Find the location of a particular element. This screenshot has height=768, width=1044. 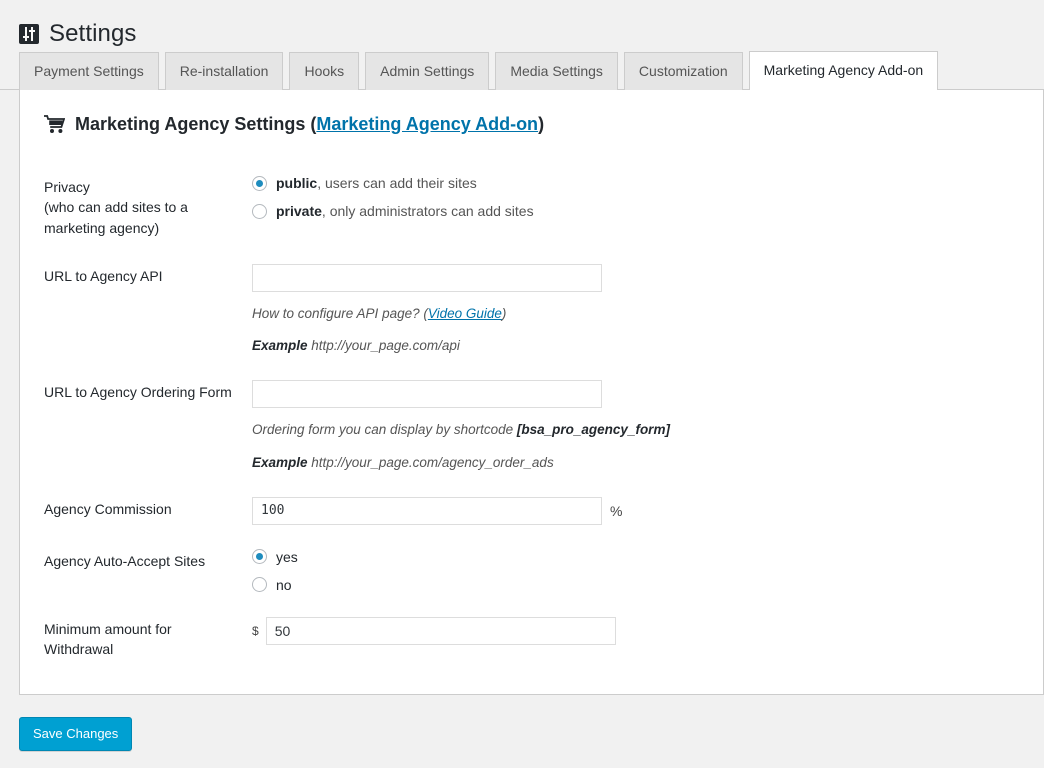

save-changes-button: Save Changes is located at coordinates (76, 734).